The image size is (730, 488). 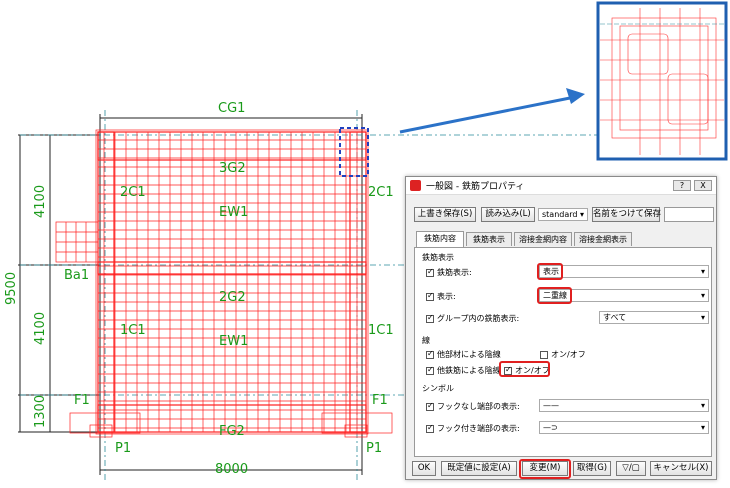 What do you see at coordinates (592, 468) in the screenshot?
I see `get-button: 取得(G)` at bounding box center [592, 468].